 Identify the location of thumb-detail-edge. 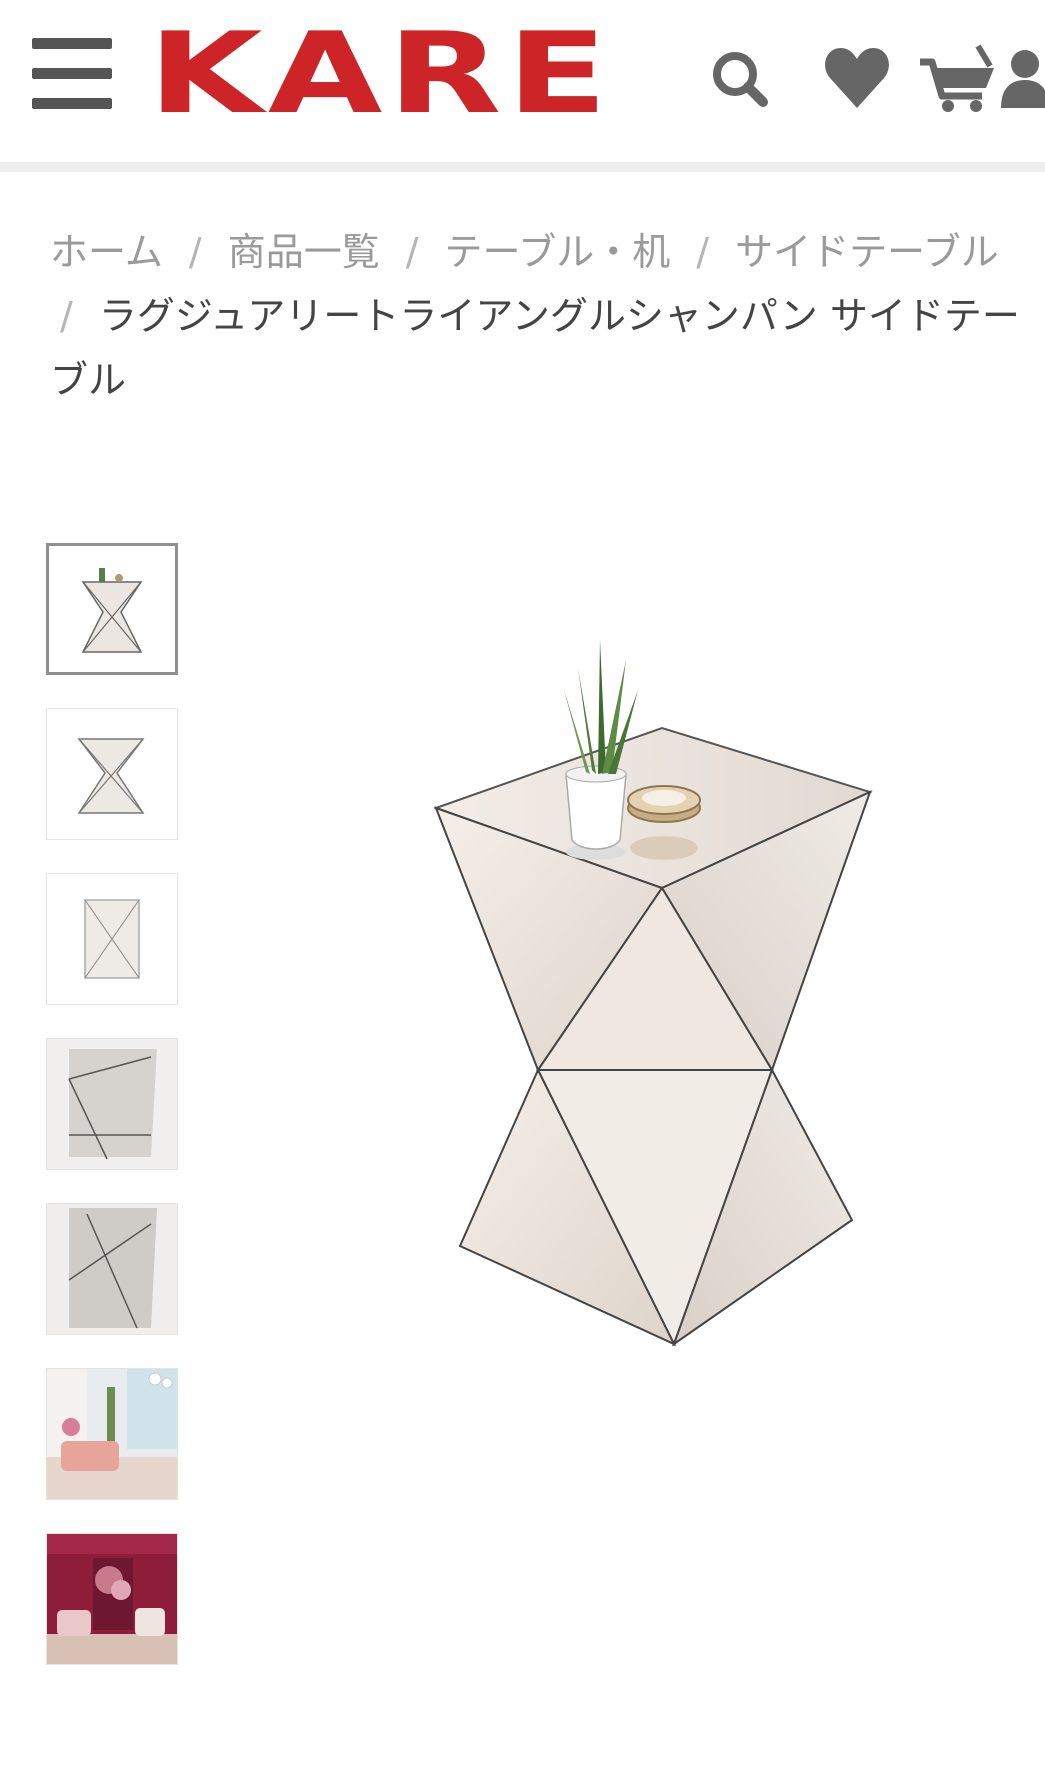
(112, 1269).